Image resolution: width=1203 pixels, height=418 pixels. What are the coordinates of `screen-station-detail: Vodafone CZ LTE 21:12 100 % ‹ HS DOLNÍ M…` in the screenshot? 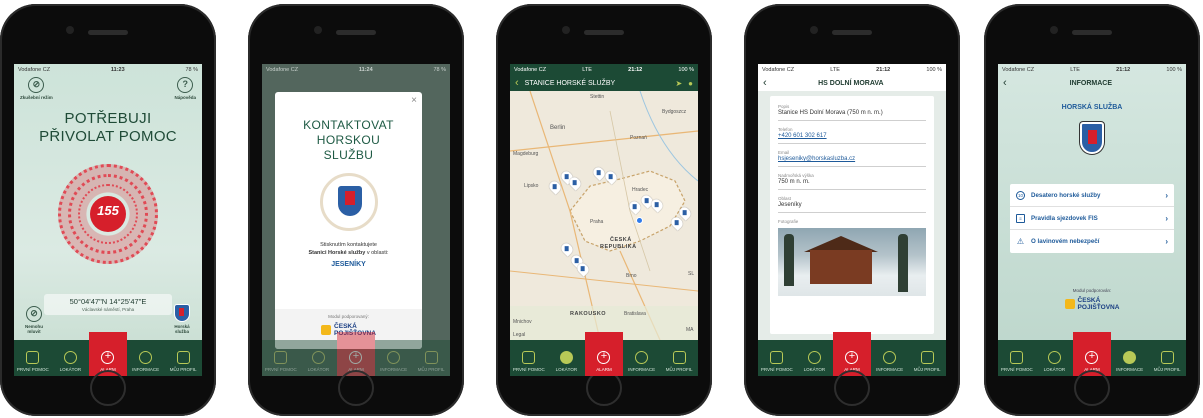 It's located at (852, 220).